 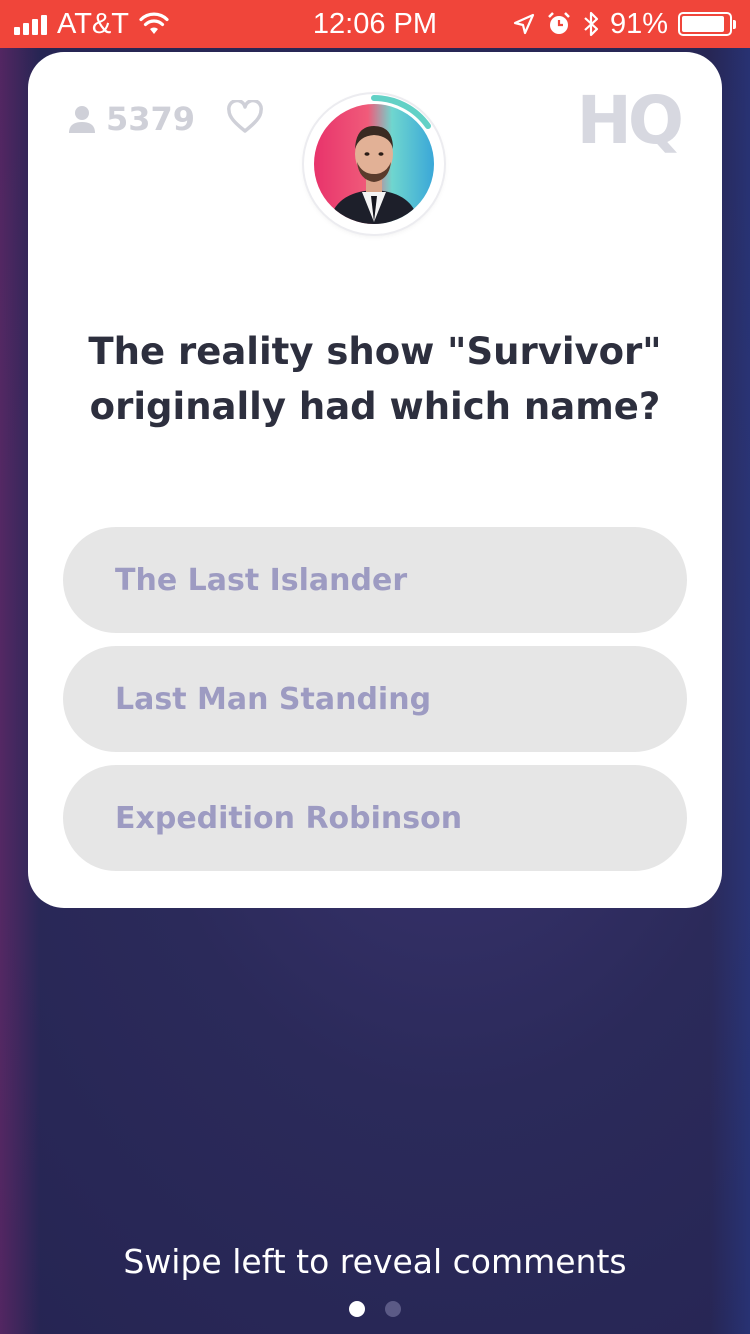 What do you see at coordinates (261, 580) in the screenshot?
I see `answer-label: The Last Islander` at bounding box center [261, 580].